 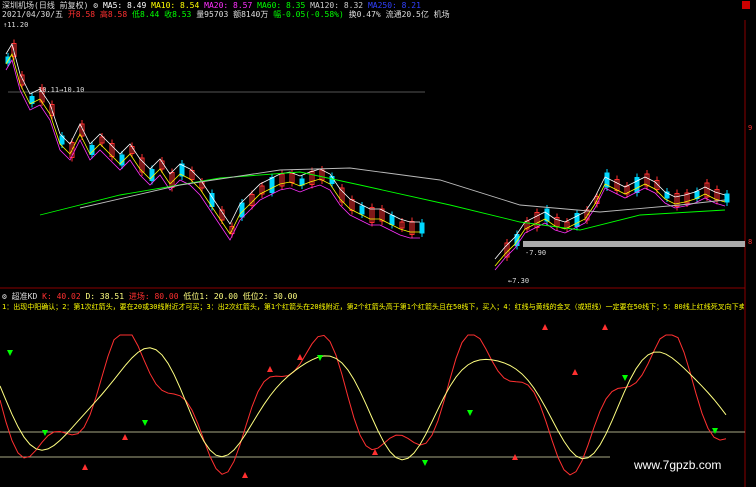 What do you see at coordinates (25, 296) in the screenshot?
I see `indicator-name: 超准KD` at bounding box center [25, 296].